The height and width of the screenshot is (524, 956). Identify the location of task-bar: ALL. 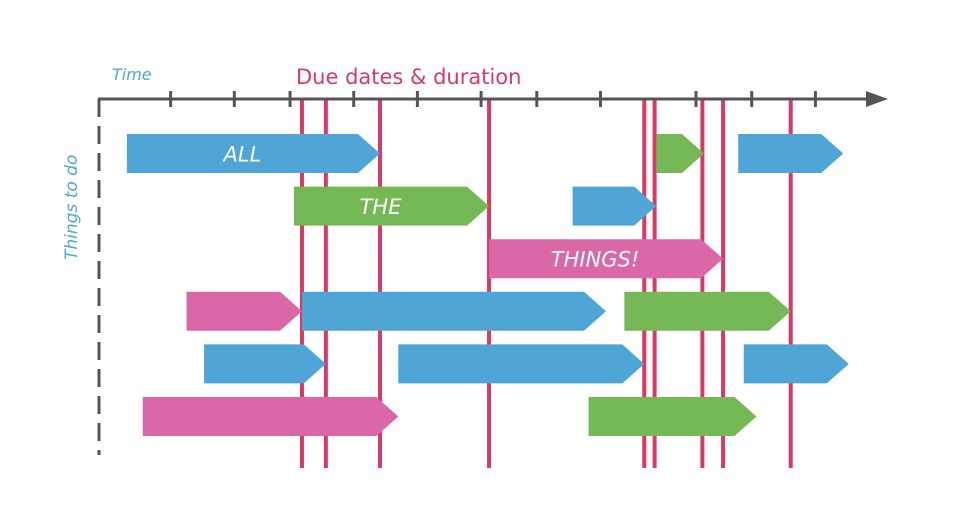
(253, 153).